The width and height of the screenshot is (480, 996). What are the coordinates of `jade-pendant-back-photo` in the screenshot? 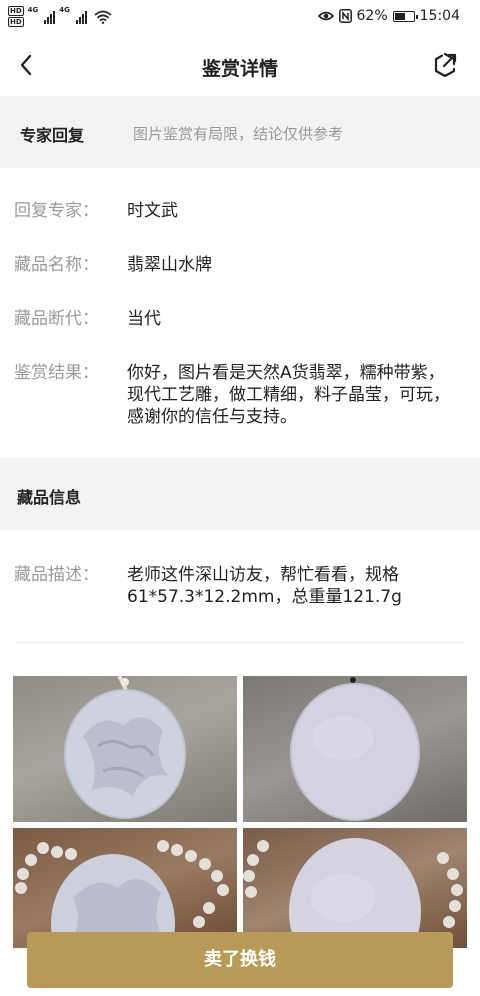 It's located at (355, 749).